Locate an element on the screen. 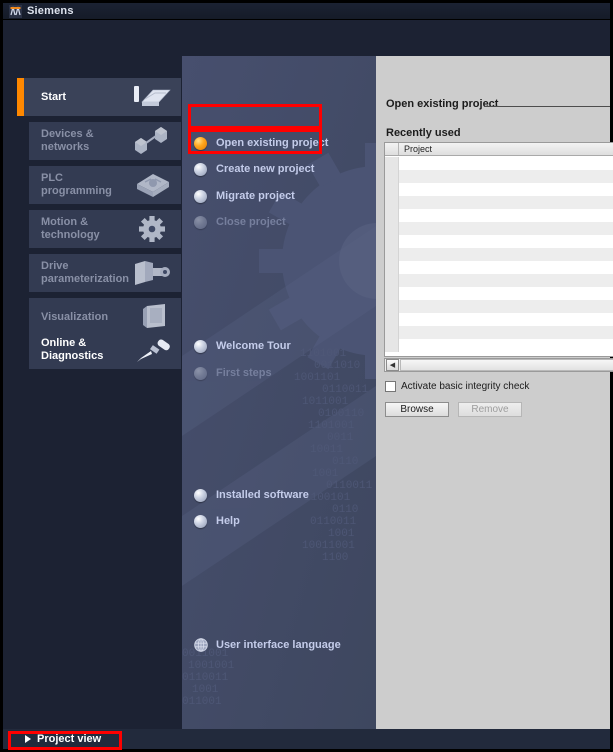  svg-text: 0011 is located at coordinates (340, 438).